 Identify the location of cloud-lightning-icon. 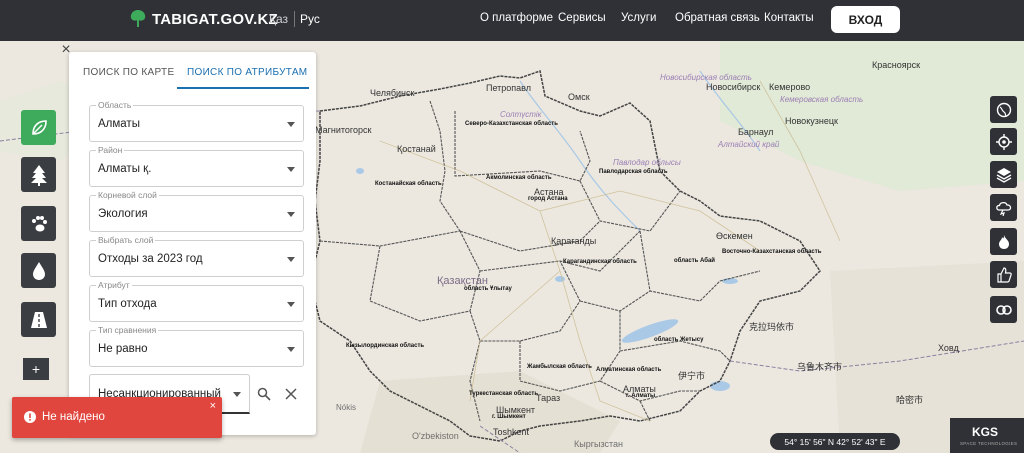
(1003, 208).